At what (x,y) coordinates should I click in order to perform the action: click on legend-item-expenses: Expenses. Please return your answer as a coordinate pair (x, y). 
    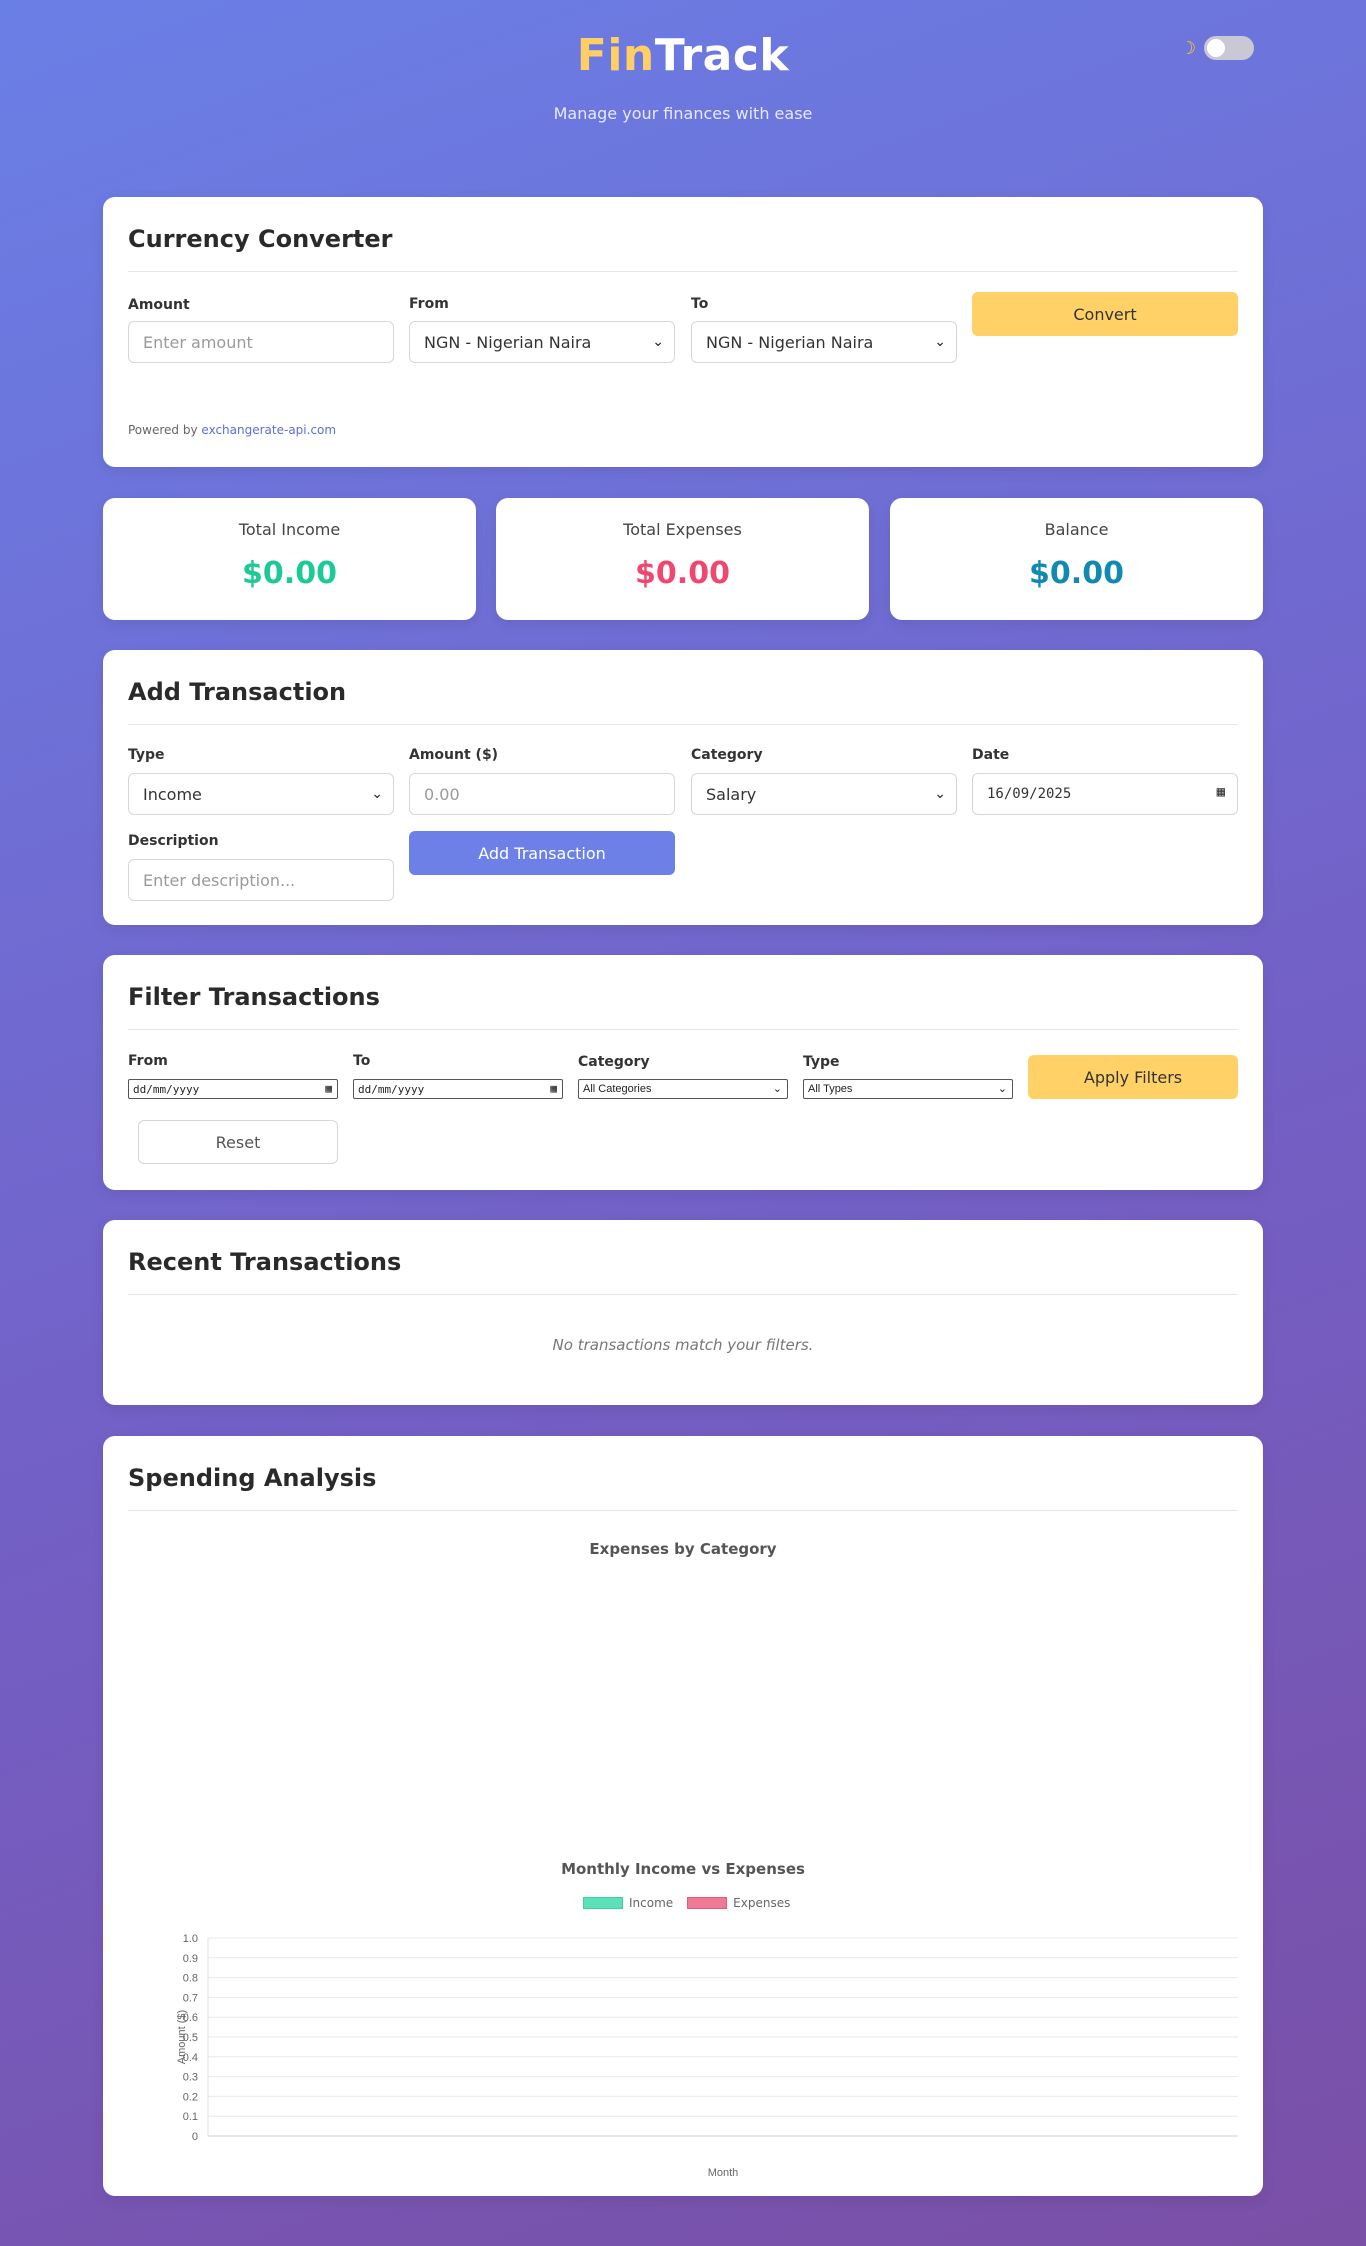
    Looking at the image, I should click on (738, 1903).